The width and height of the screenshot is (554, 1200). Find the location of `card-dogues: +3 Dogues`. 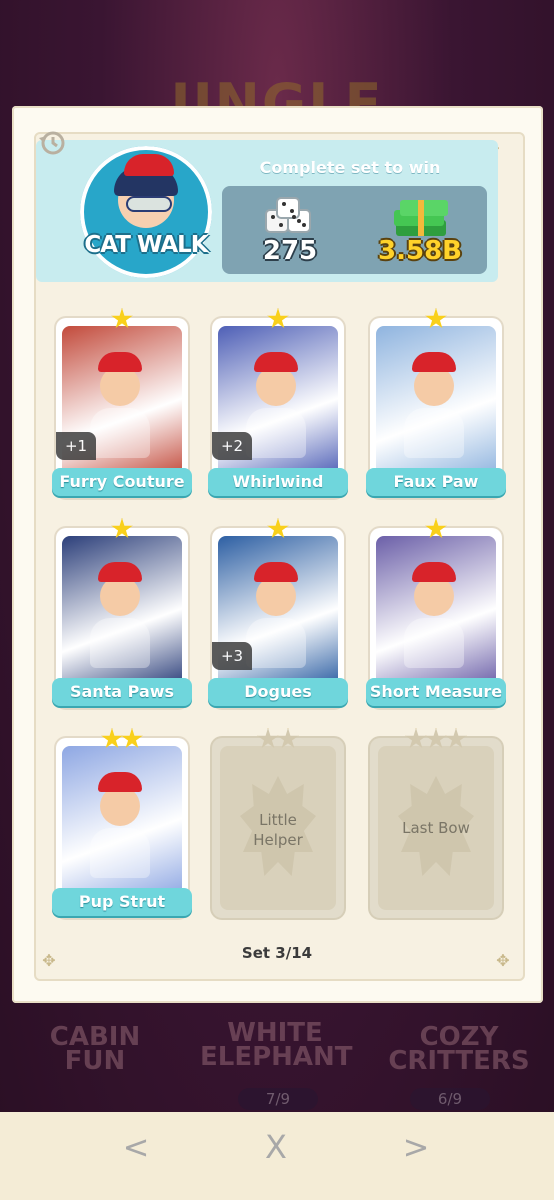

card-dogues: +3 Dogues is located at coordinates (278, 613).